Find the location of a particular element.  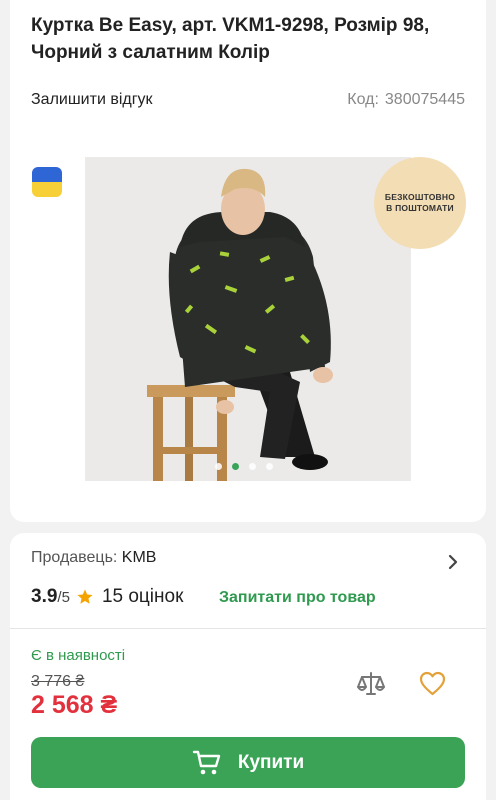

availability-status: Є в наявності is located at coordinates (78, 655).